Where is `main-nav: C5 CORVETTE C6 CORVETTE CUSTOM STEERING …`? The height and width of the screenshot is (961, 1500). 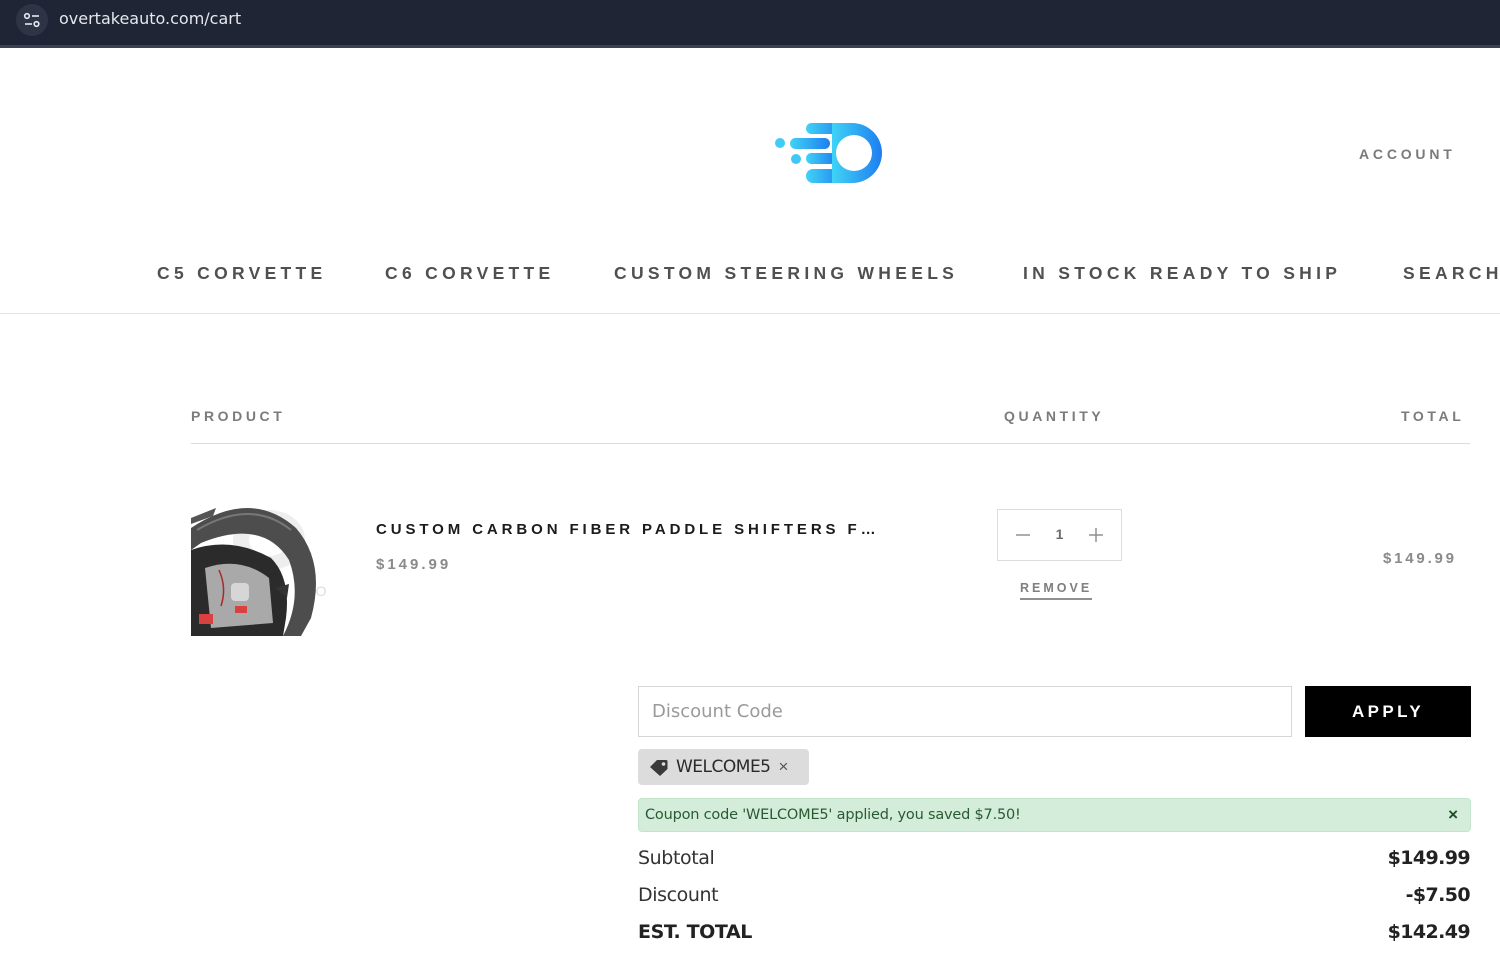 main-nav: C5 CORVETTE C6 CORVETTE CUSTOM STEERING … is located at coordinates (750, 275).